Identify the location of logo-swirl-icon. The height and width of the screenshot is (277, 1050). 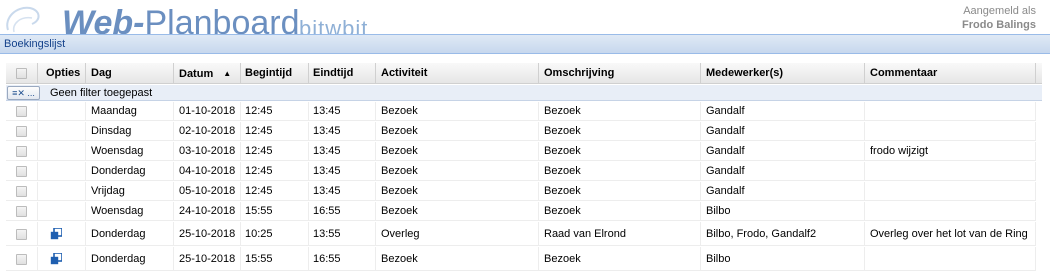
(23, 19).